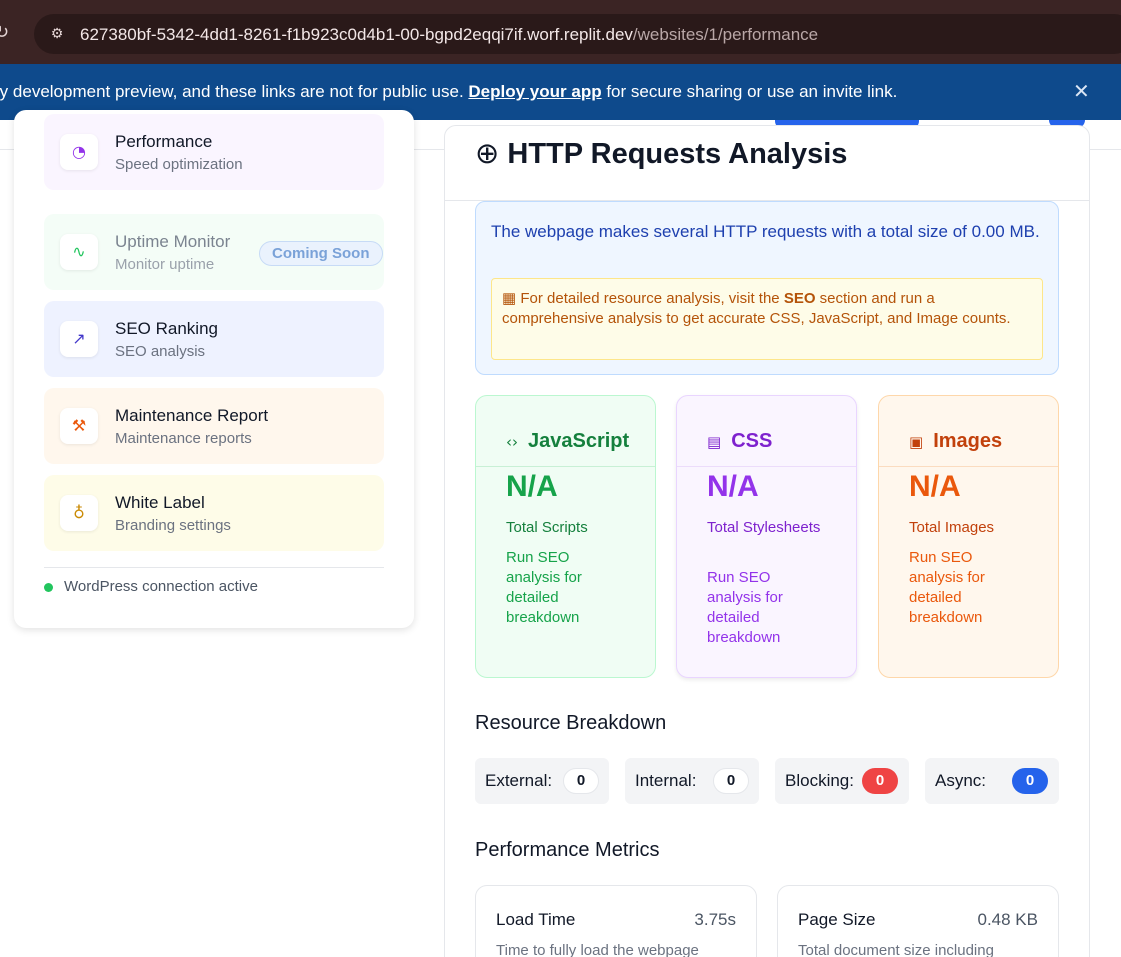  What do you see at coordinates (214, 152) in the screenshot?
I see `sidebar-item-performance: ◔ Performance Speed optimization` at bounding box center [214, 152].